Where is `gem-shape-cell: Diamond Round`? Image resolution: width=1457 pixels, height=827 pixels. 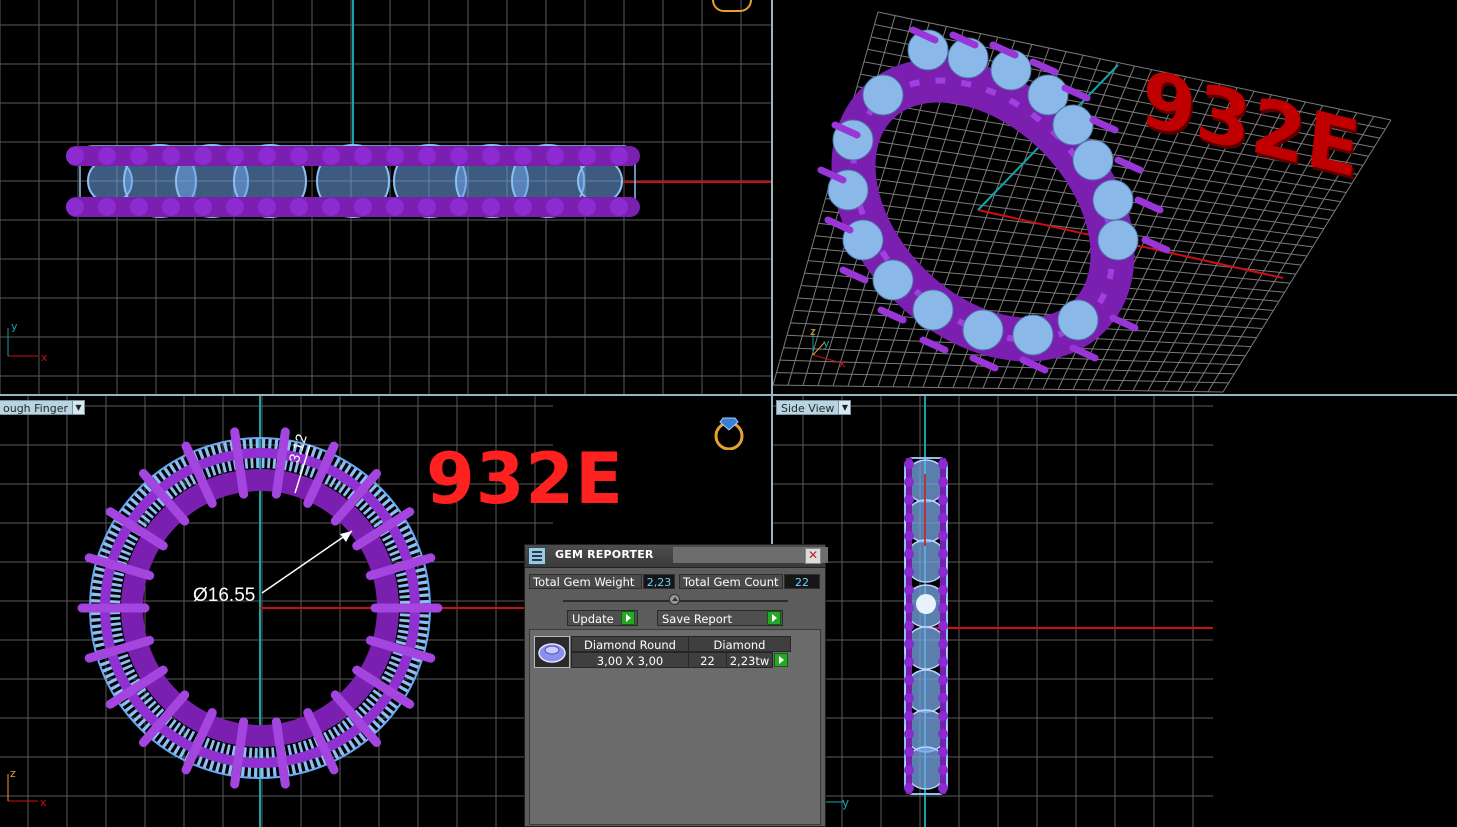
gem-shape-cell: Diamond Round is located at coordinates (630, 644).